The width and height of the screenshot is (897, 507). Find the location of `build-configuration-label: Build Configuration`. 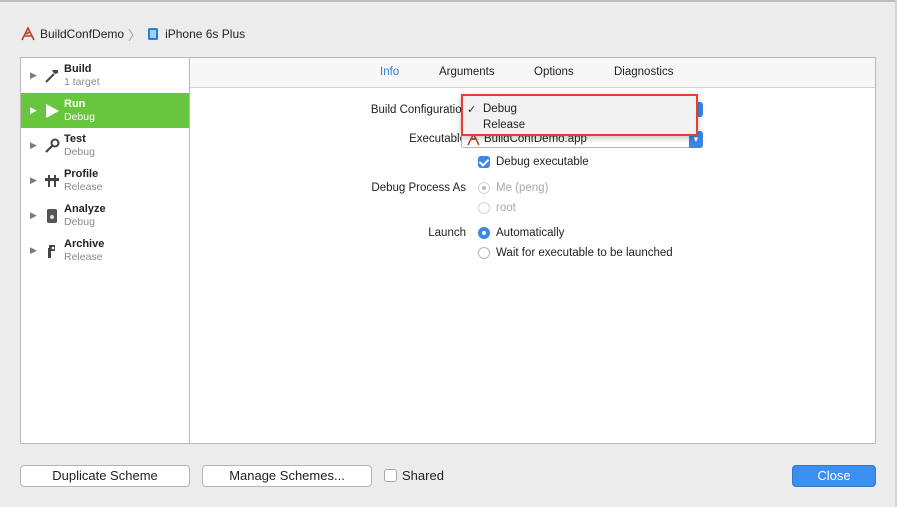

build-configuration-label: Build Configuration is located at coordinates (419, 110).